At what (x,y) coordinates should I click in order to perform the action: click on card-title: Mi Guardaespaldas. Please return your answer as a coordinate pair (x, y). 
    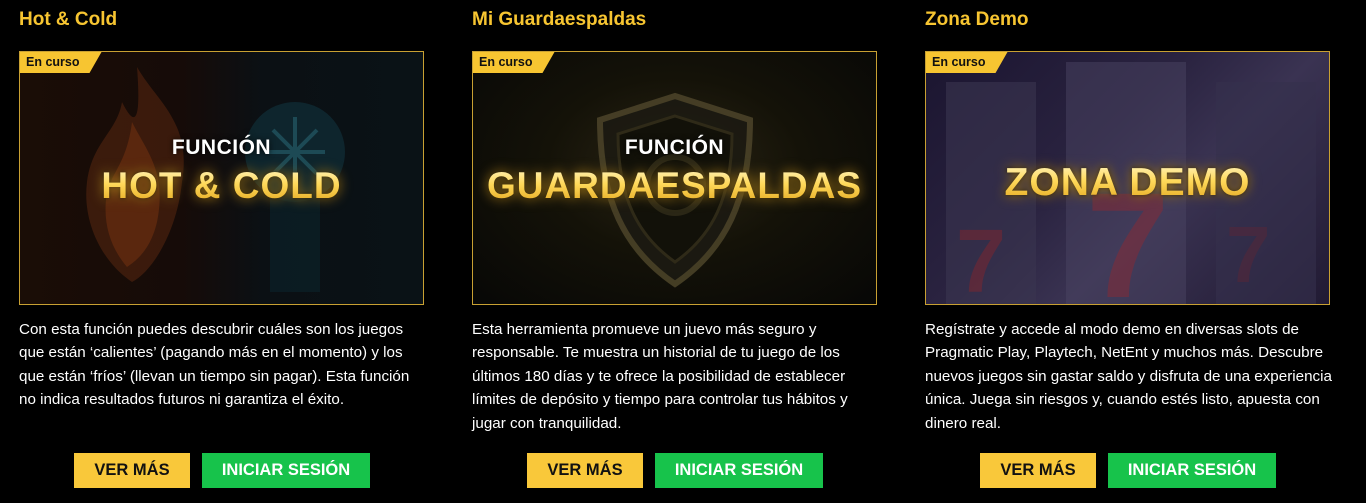
    Looking at the image, I should click on (559, 19).